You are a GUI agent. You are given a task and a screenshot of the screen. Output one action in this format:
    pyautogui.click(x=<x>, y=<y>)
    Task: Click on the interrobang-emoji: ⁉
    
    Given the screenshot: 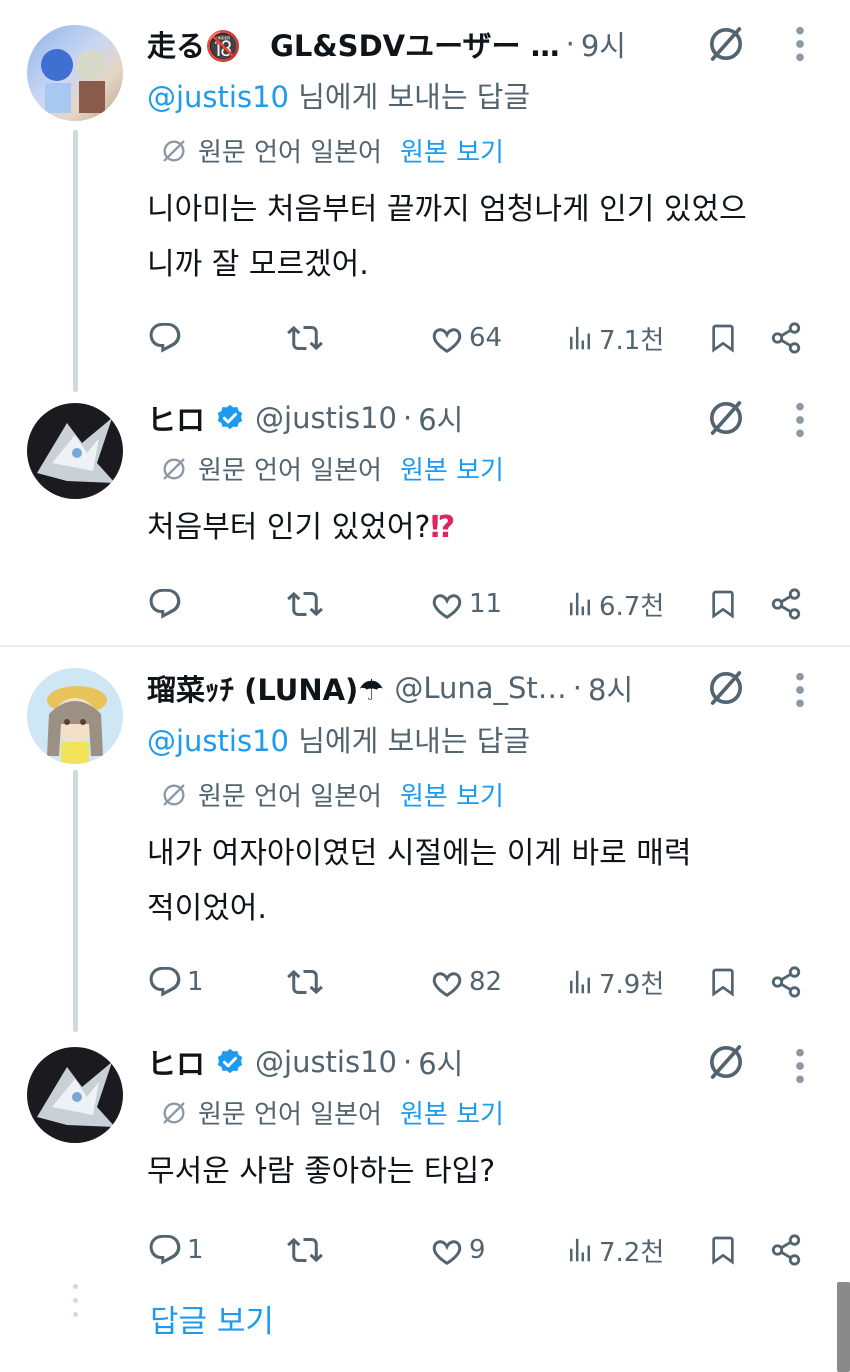 What is the action you would take?
    pyautogui.click(x=443, y=527)
    